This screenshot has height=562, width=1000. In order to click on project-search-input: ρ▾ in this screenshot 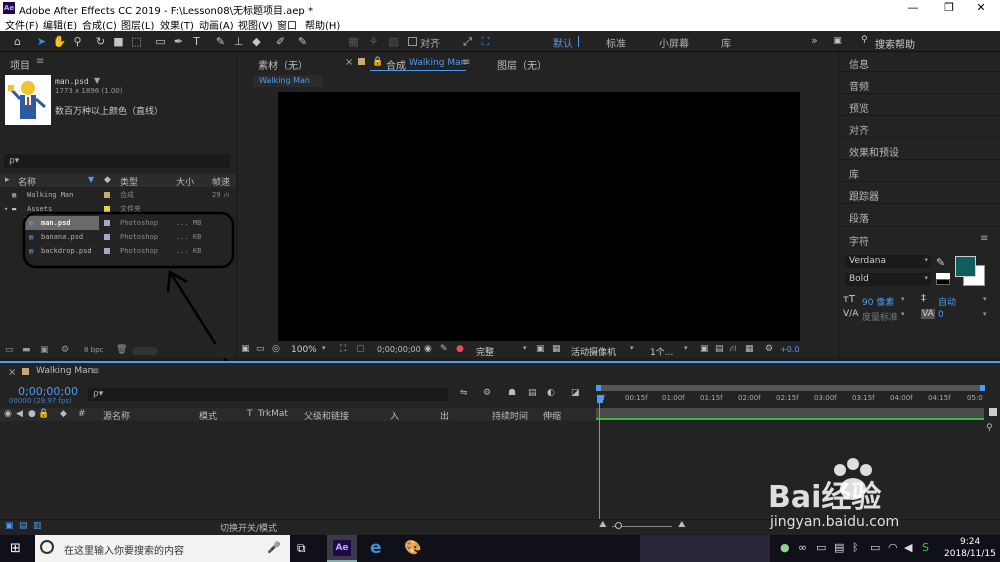, I will do `click(117, 161)`.